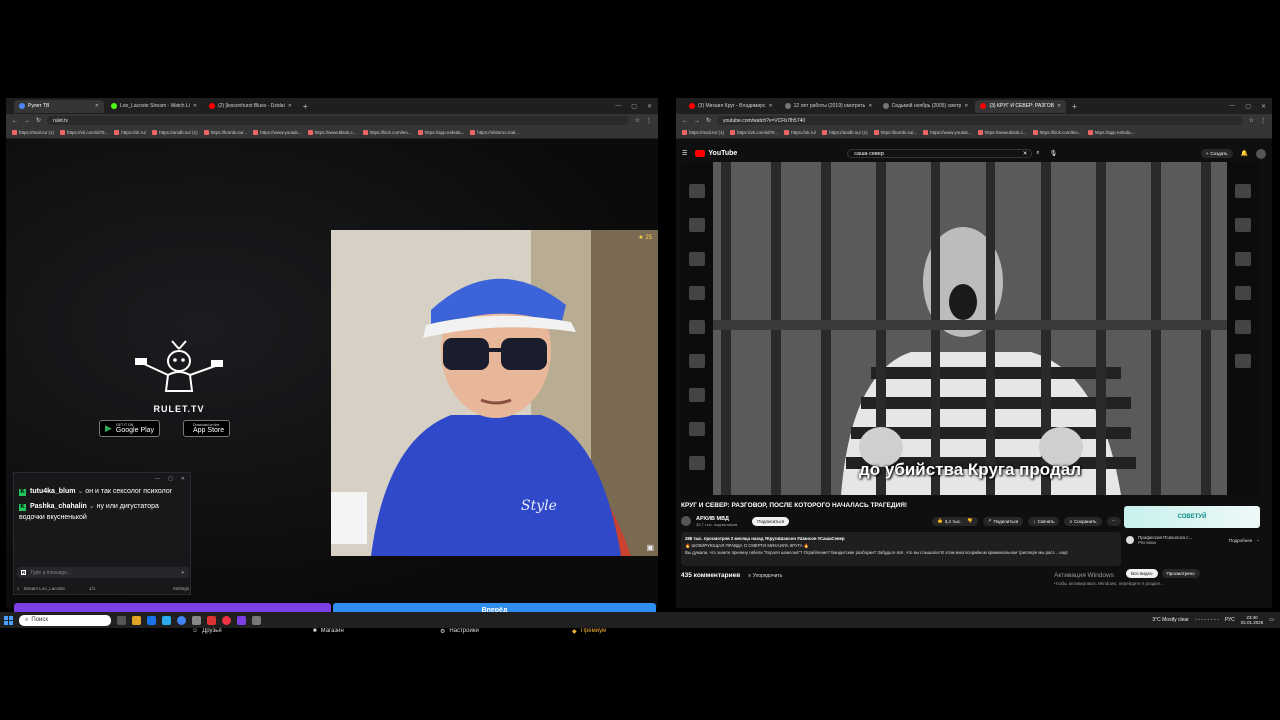 The image size is (1280, 720). What do you see at coordinates (328, 631) in the screenshot?
I see `nav-shop: ■ Магазин` at bounding box center [328, 631].